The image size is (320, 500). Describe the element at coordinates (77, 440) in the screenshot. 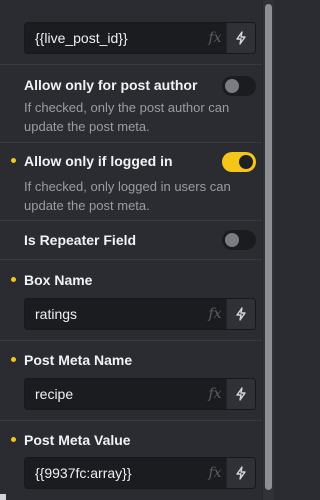

I see `meta-value-label: Post Meta Value` at that location.